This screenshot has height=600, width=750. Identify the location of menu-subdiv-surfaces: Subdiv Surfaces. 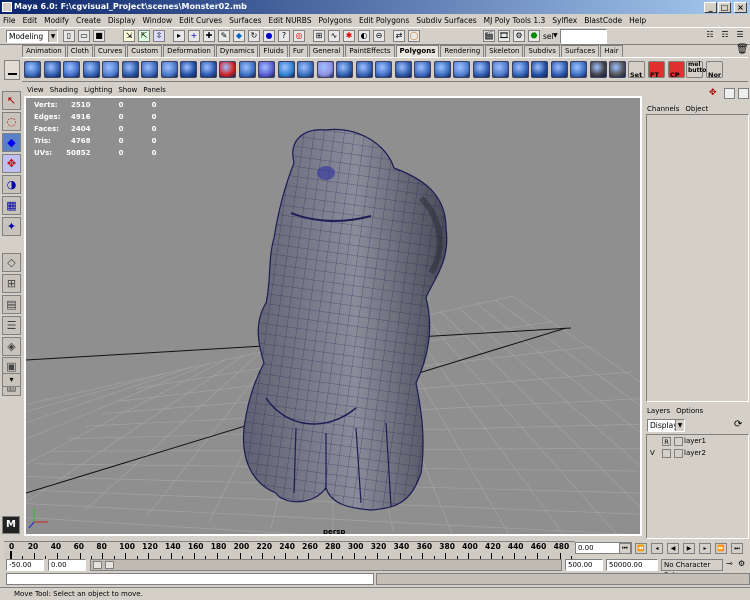
(446, 20).